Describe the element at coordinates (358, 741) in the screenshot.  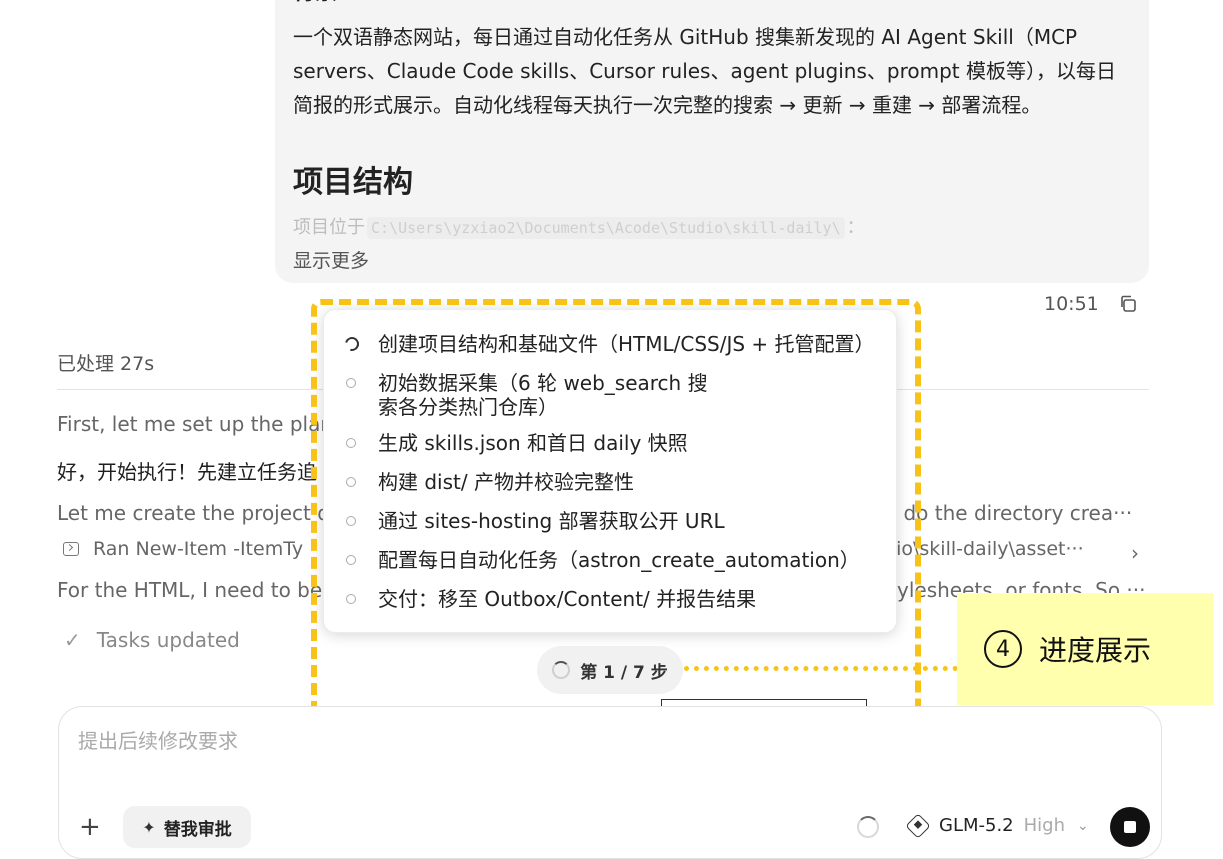
I see `follow-up-input` at that location.